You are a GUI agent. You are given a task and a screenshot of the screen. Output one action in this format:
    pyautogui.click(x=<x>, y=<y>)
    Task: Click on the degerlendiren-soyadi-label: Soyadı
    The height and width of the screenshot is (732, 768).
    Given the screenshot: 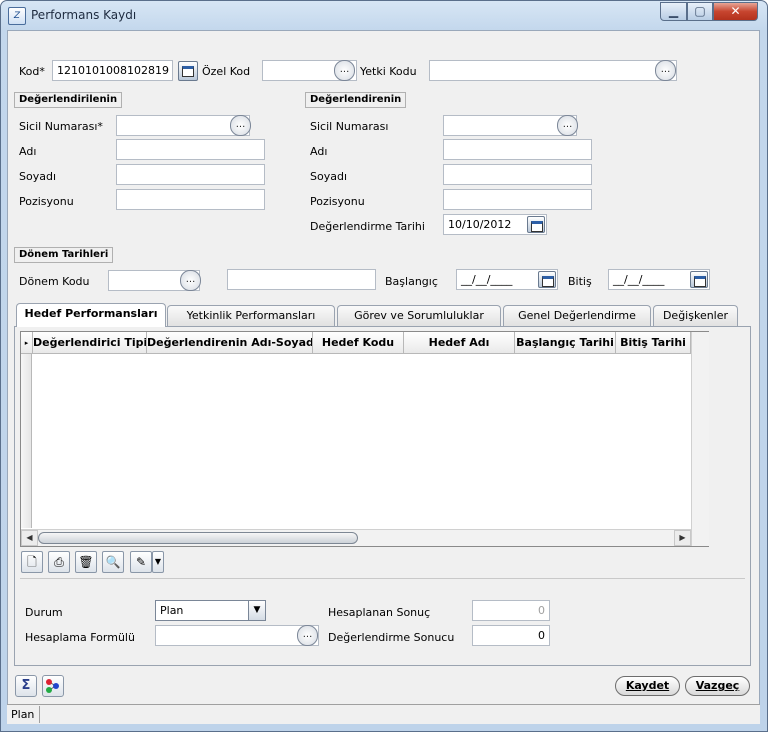 What is the action you would take?
    pyautogui.click(x=329, y=176)
    